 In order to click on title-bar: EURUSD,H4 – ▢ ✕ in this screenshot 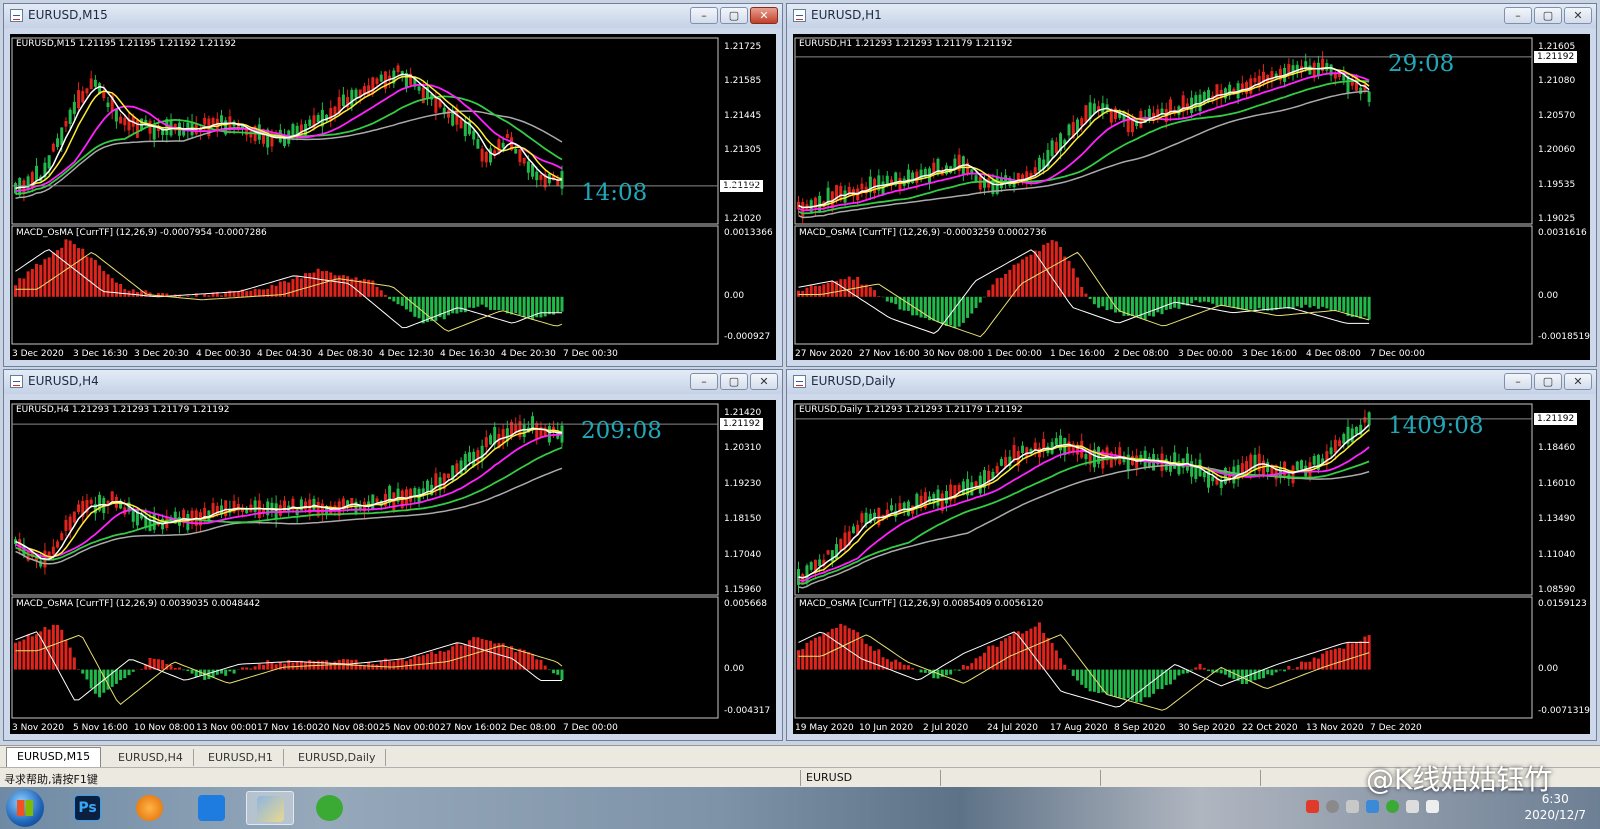, I will do `click(393, 382)`.